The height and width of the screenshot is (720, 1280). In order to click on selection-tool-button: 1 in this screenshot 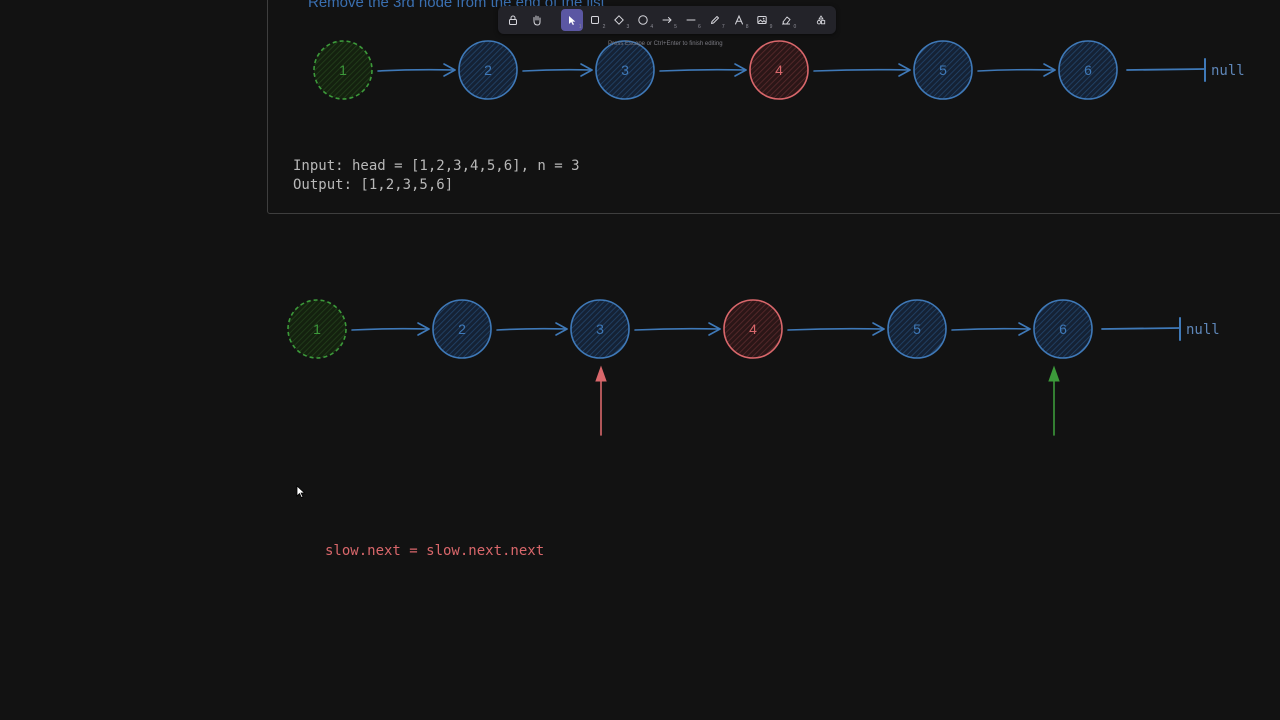, I will do `click(571, 20)`.